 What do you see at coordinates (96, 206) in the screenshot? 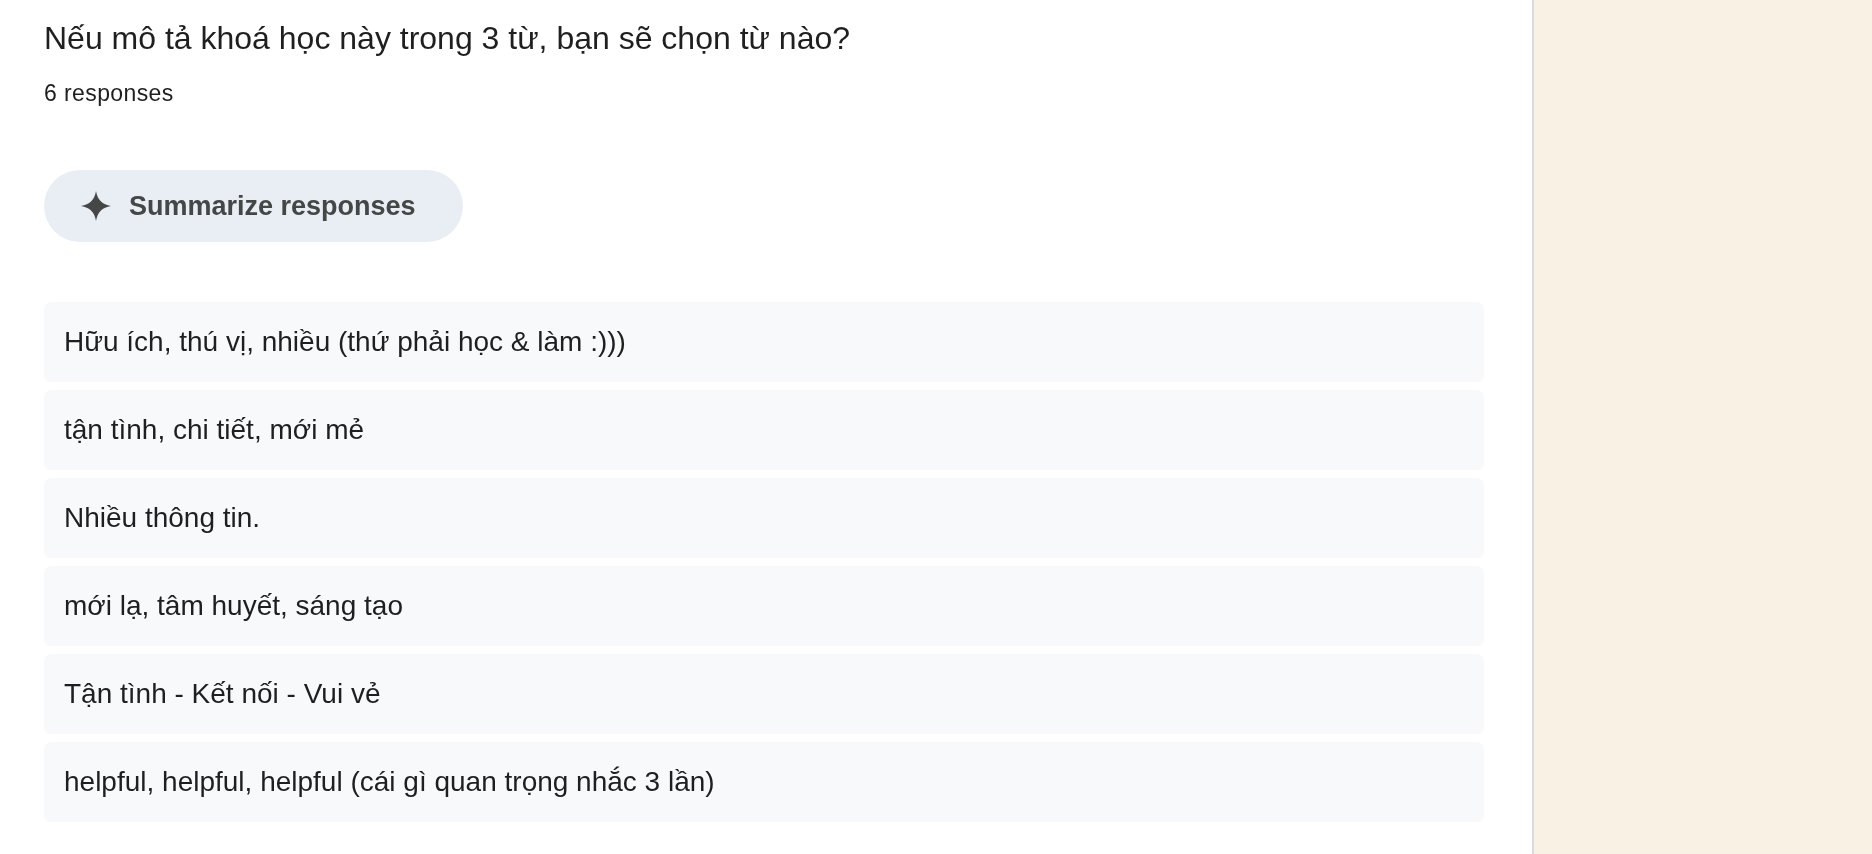
I see `sparkle-icon` at bounding box center [96, 206].